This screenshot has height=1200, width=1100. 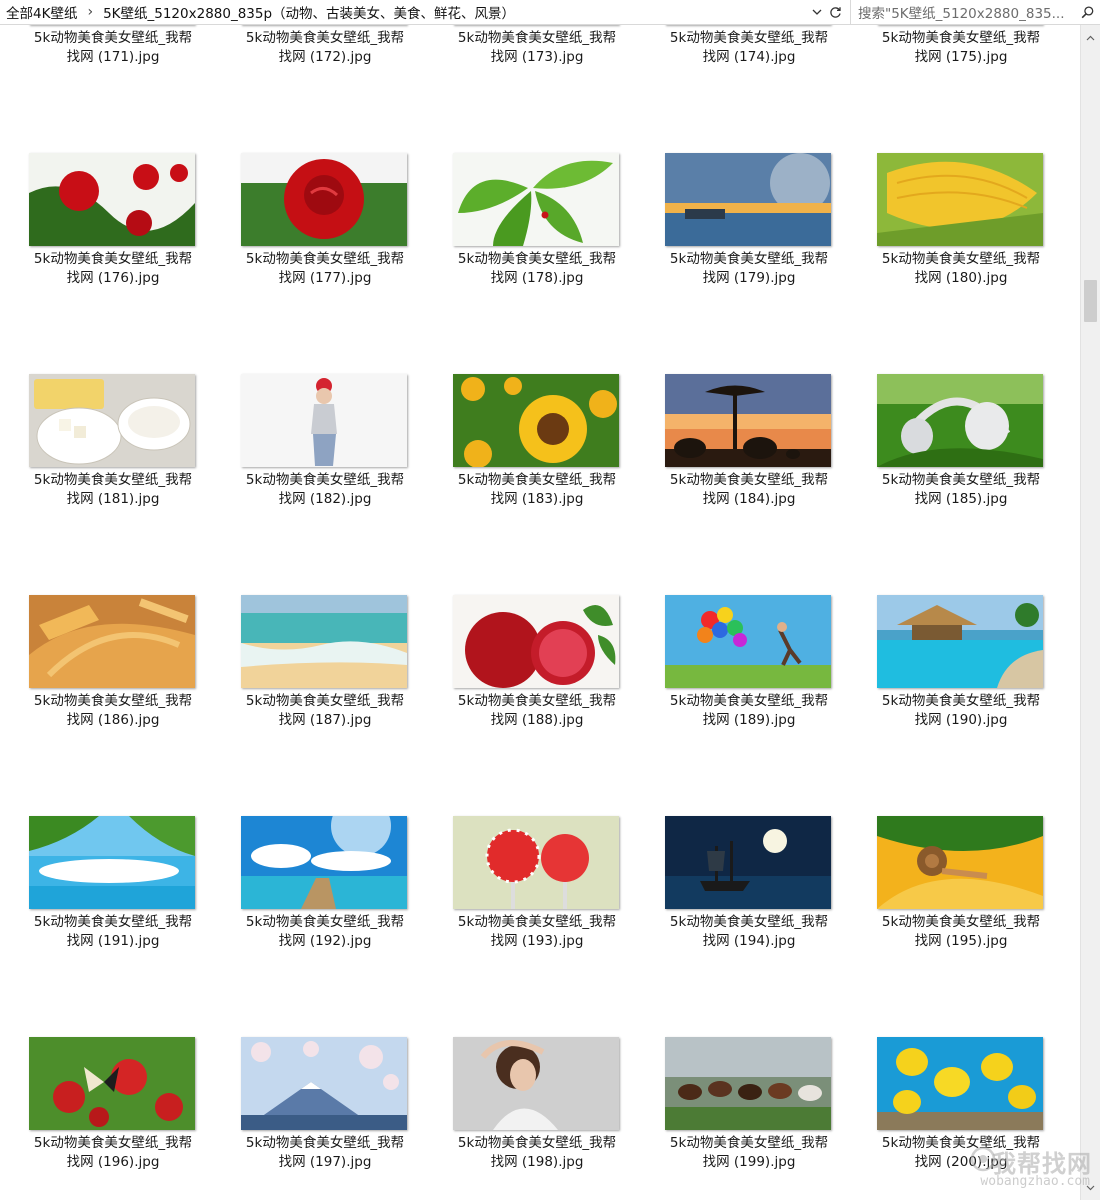 I want to click on scroll-down-button, so click(x=1090, y=1187).